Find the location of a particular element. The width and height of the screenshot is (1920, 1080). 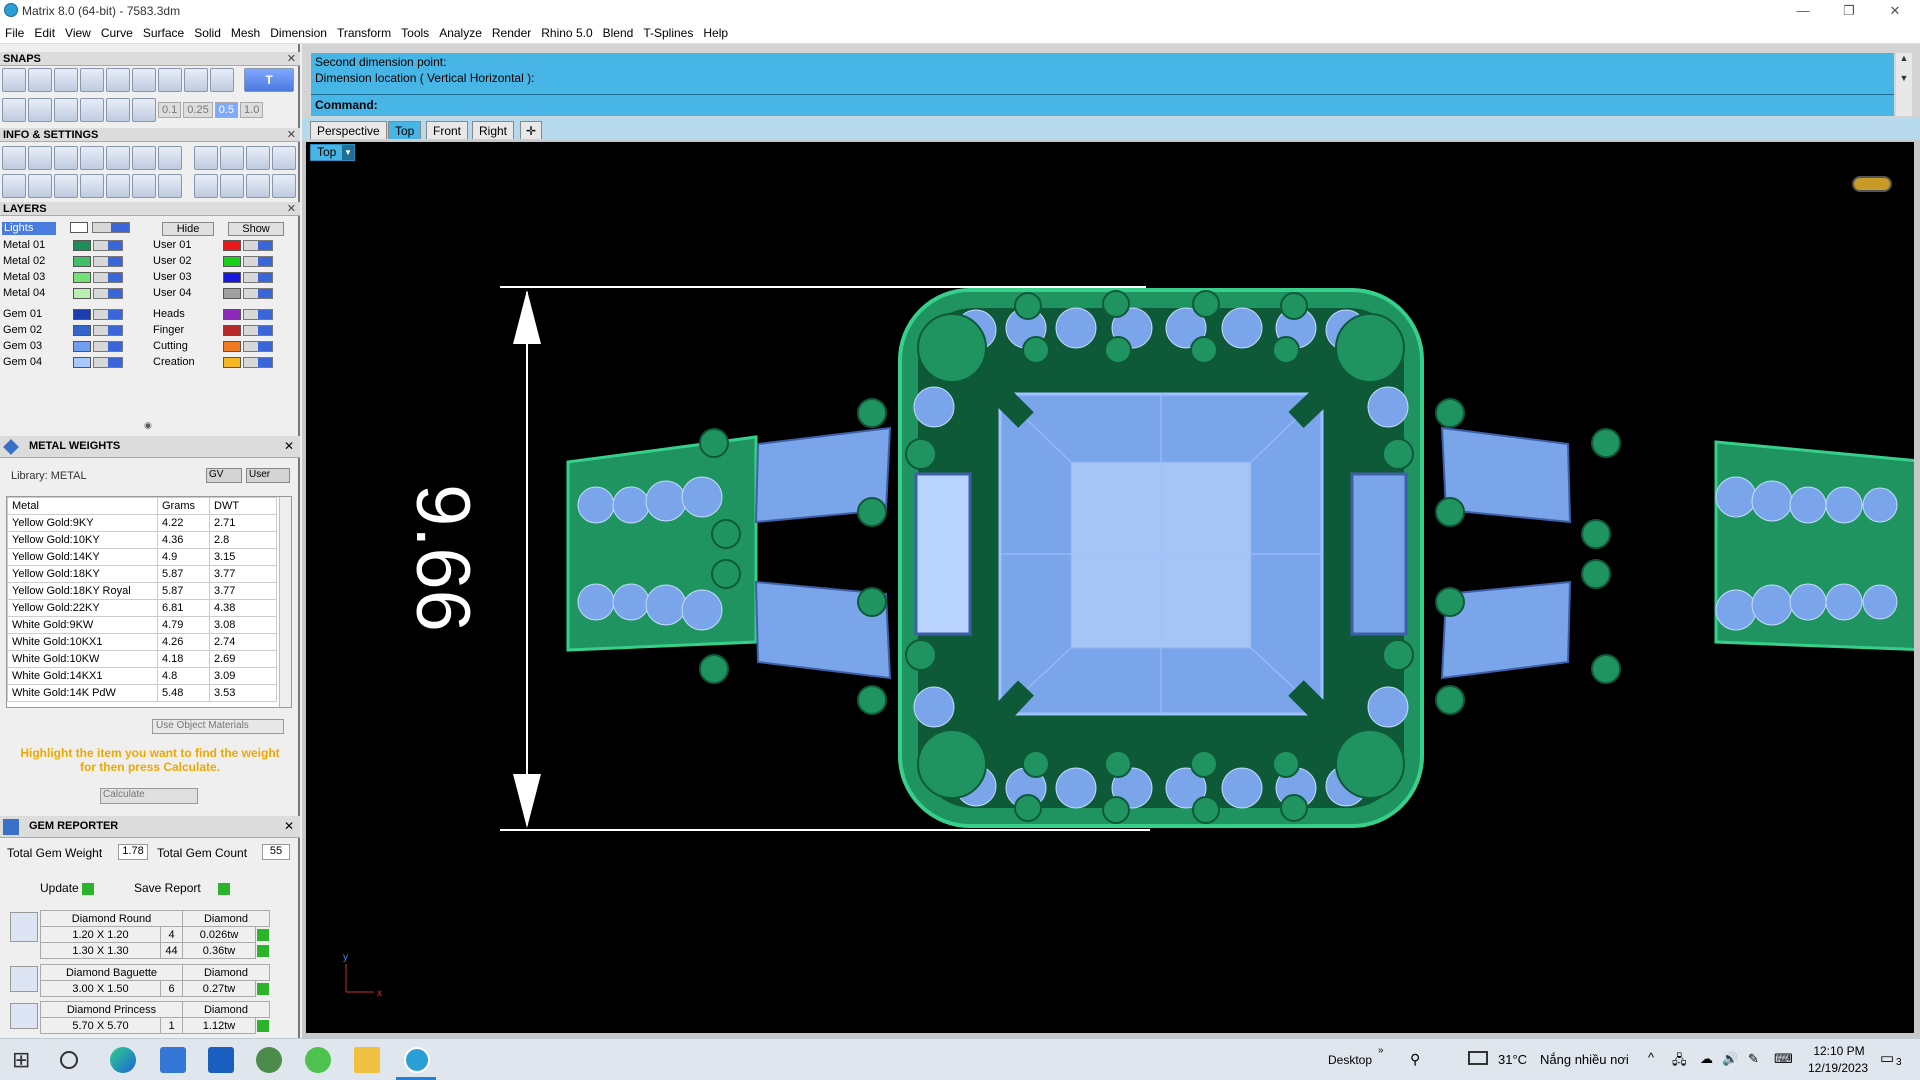

mail-icon is located at coordinates (221, 1060).